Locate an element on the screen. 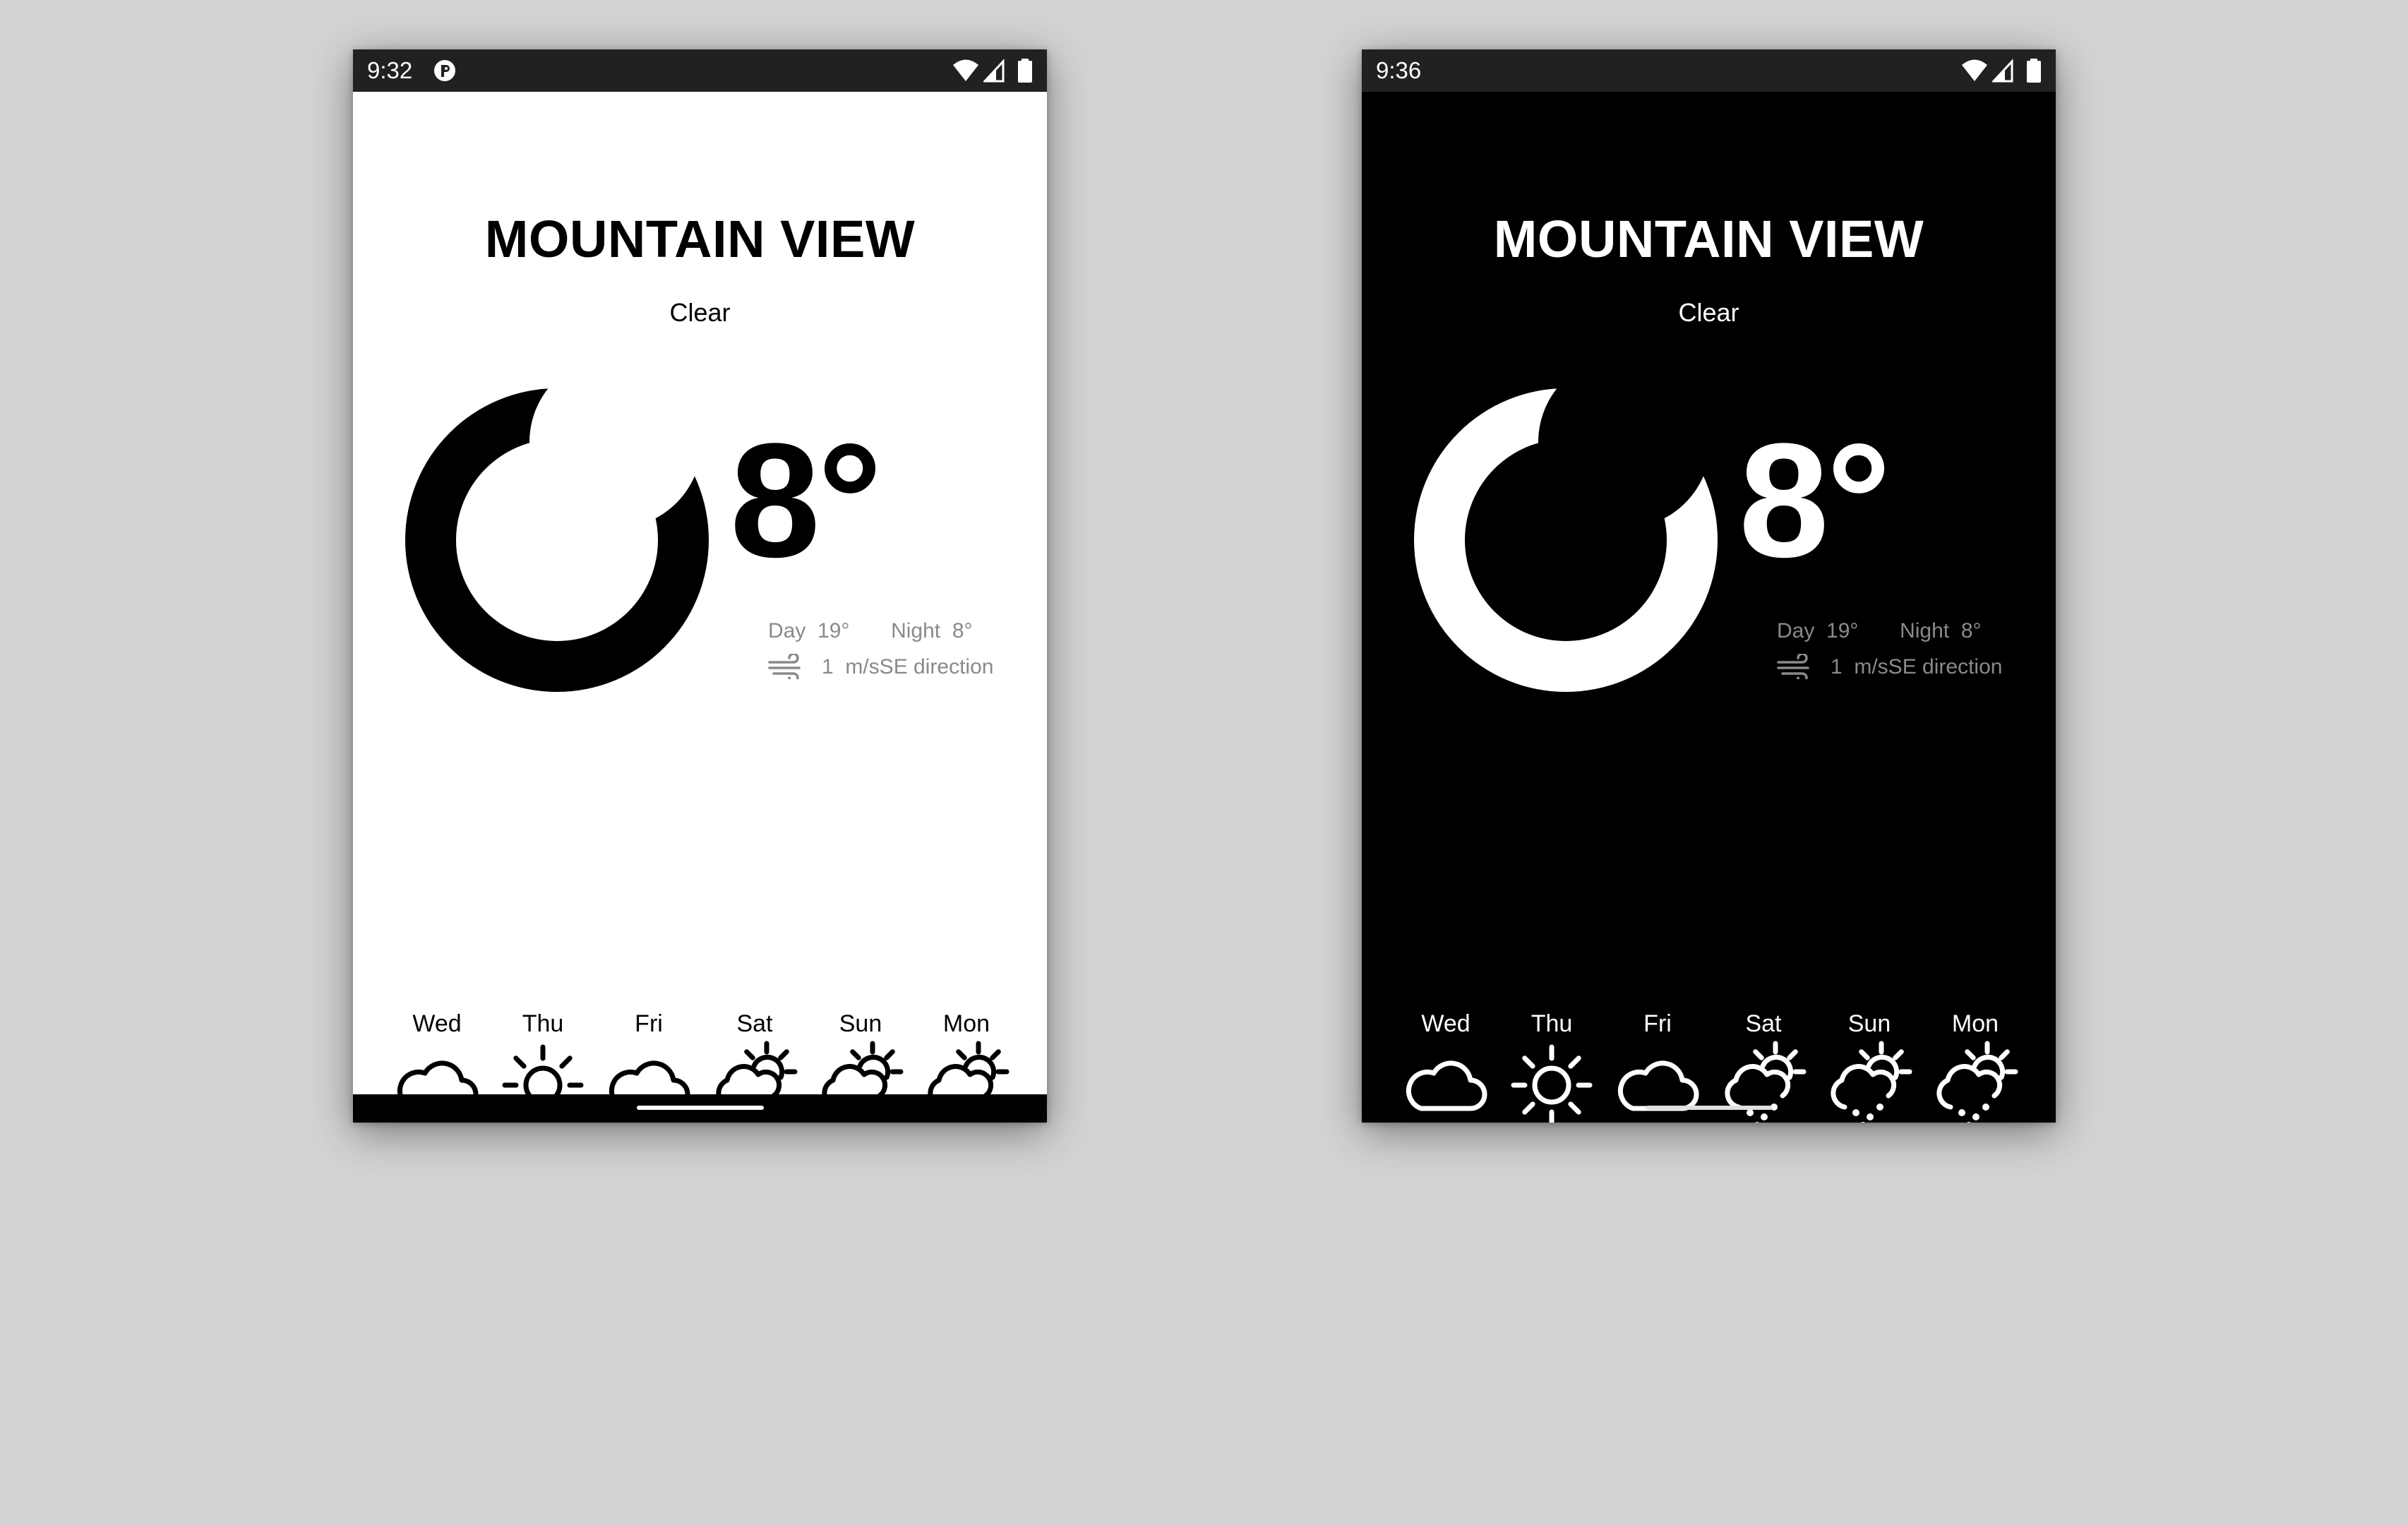  status-bar: 9:32 is located at coordinates (700, 70).